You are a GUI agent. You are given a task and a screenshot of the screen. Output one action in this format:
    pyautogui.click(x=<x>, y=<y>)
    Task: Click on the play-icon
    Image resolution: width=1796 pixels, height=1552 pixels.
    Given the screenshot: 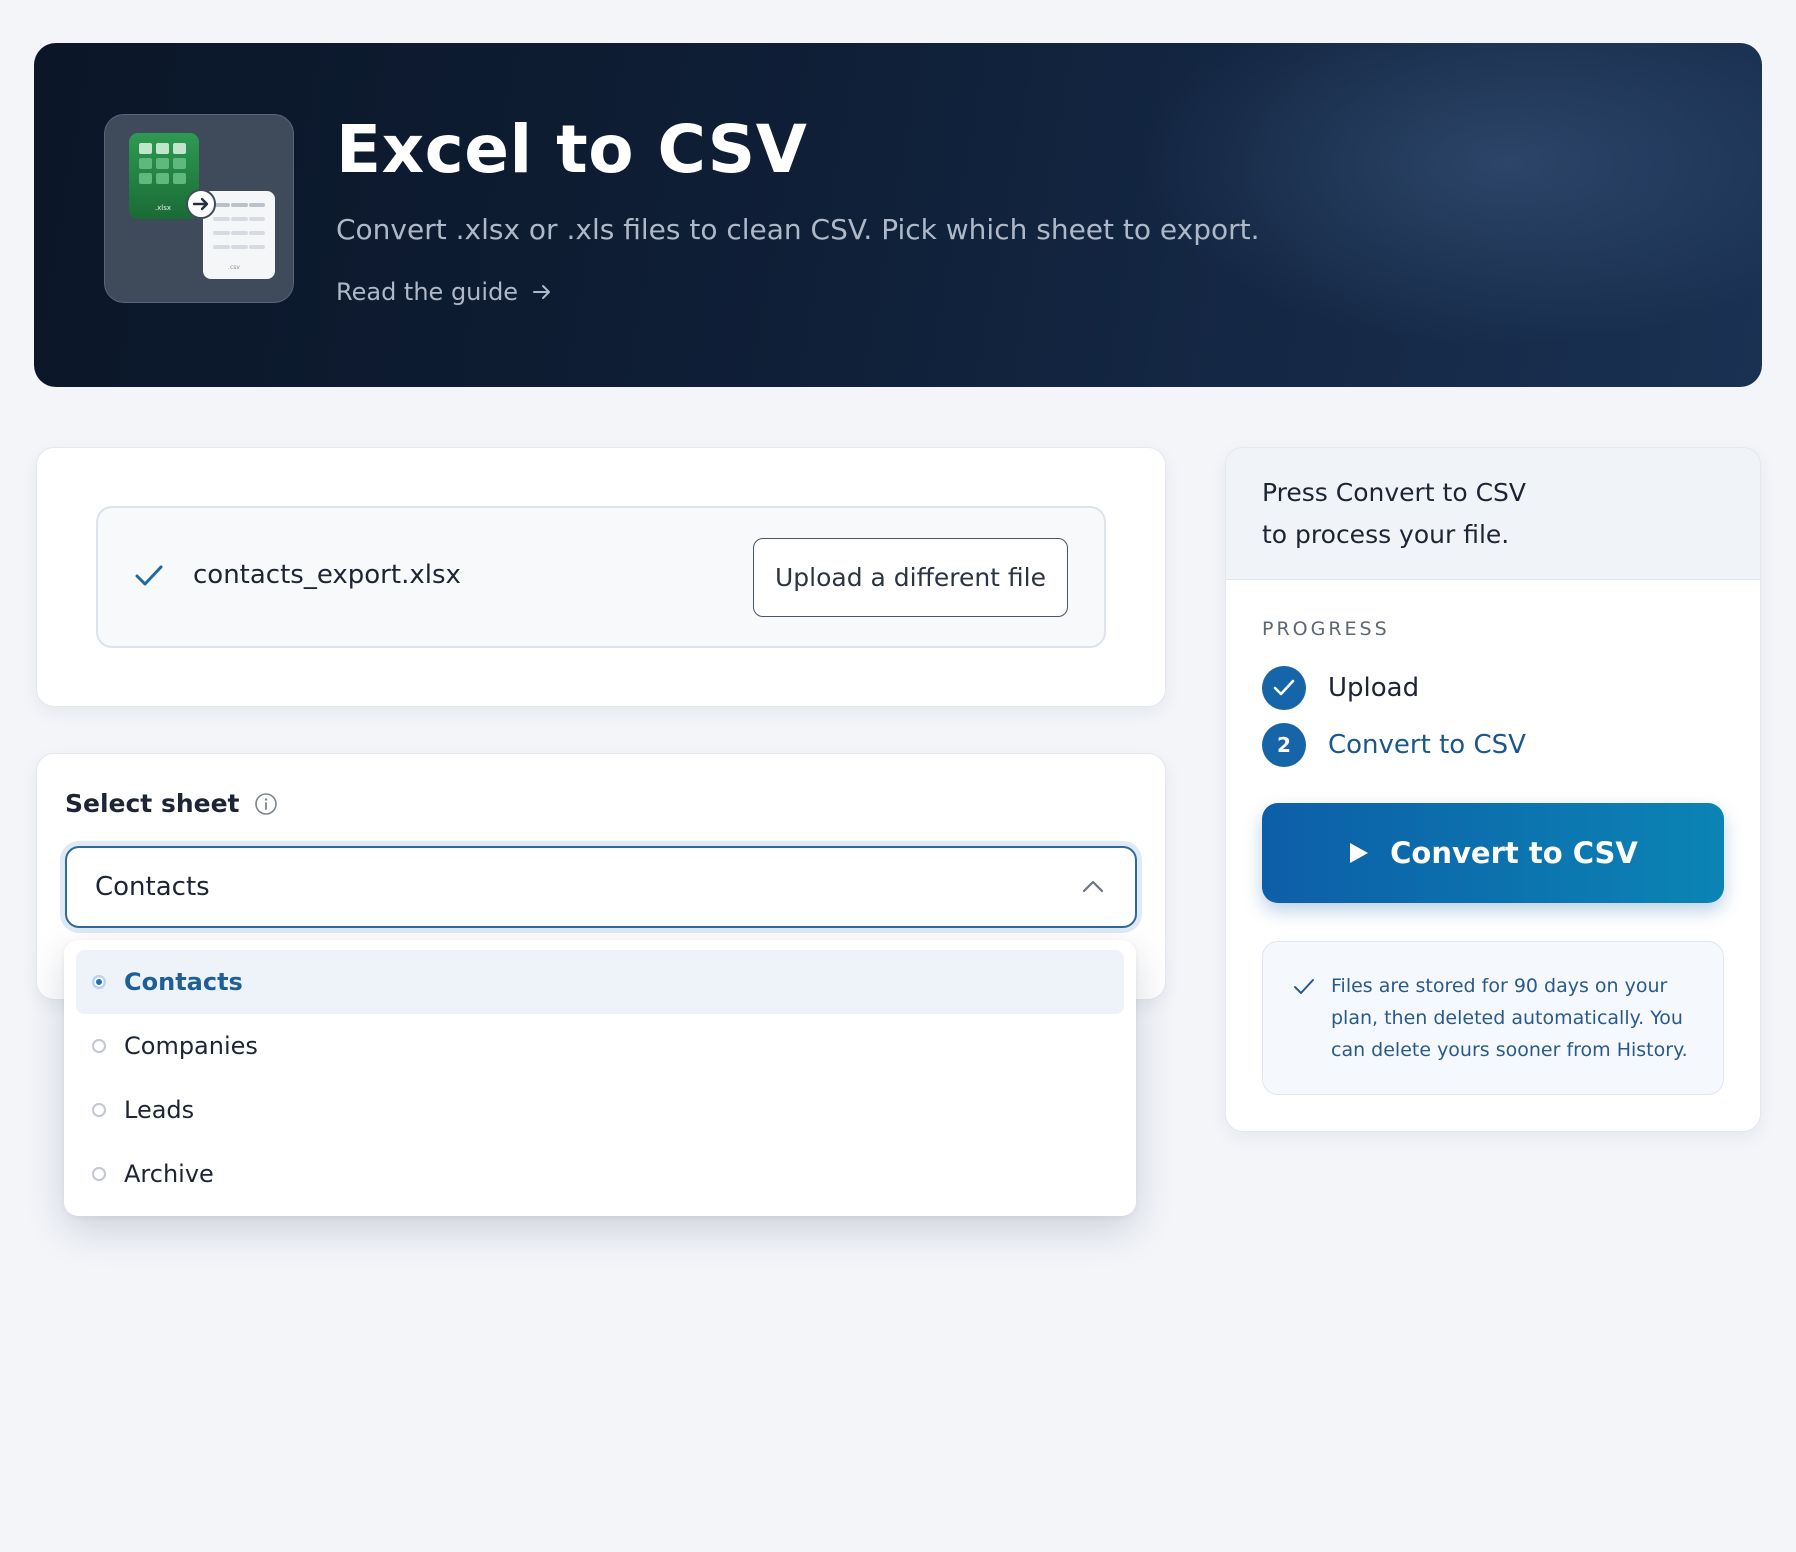 What is the action you would take?
    pyautogui.click(x=1359, y=853)
    